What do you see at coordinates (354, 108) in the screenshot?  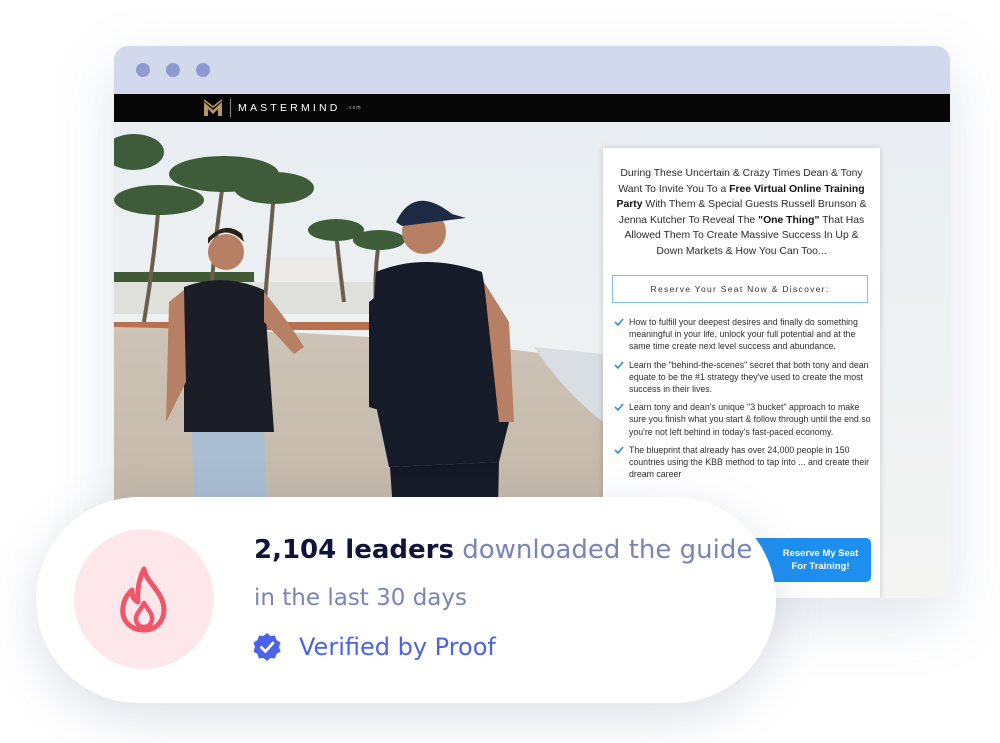 I see `logo-domain: .com` at bounding box center [354, 108].